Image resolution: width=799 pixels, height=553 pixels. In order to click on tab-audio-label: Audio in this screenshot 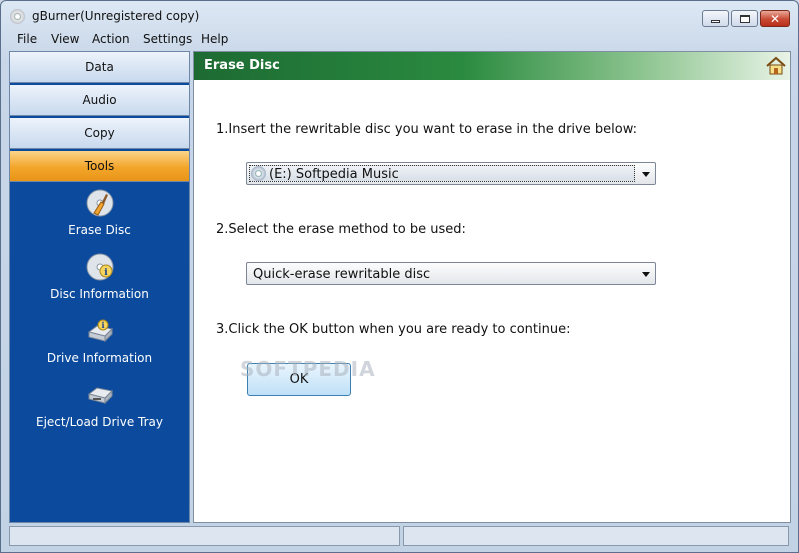, I will do `click(99, 100)`.